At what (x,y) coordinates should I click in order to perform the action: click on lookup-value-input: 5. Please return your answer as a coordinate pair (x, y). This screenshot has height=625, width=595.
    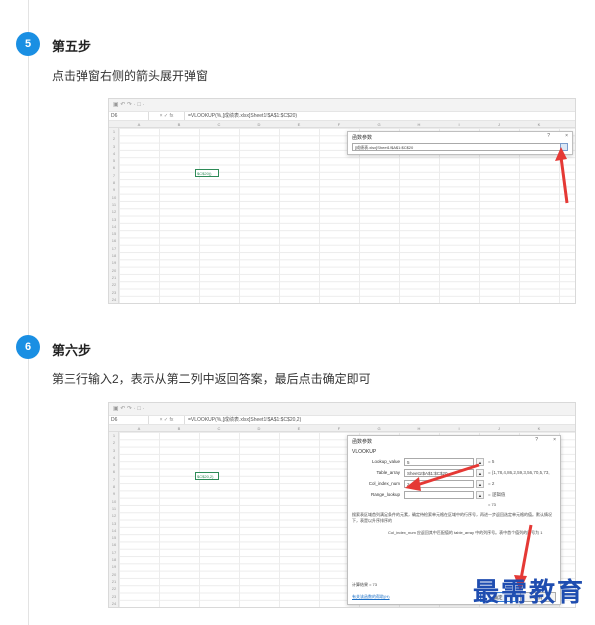
    Looking at the image, I should click on (439, 462).